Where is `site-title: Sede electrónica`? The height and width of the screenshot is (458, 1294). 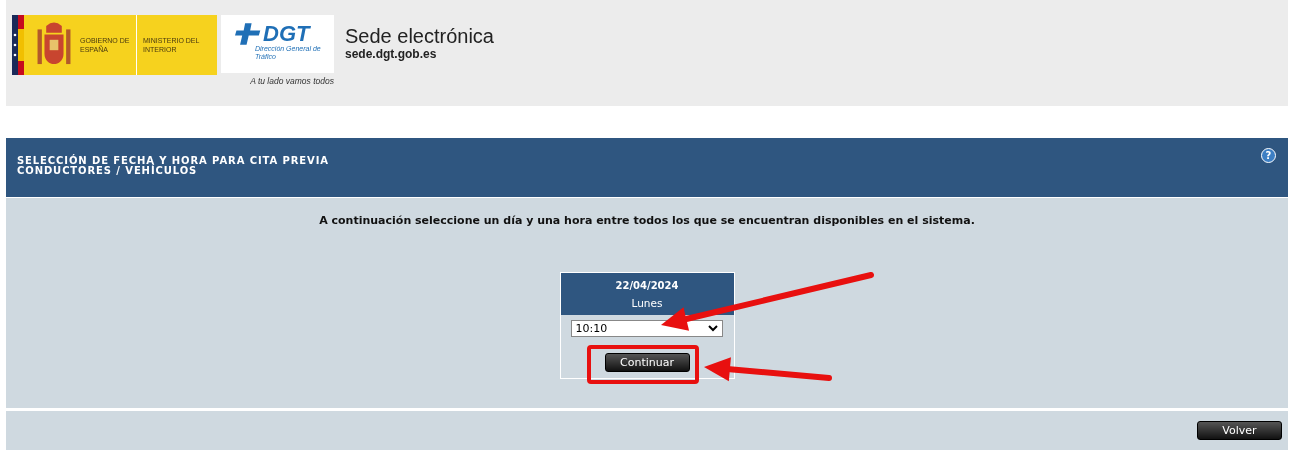 site-title: Sede electrónica is located at coordinates (419, 36).